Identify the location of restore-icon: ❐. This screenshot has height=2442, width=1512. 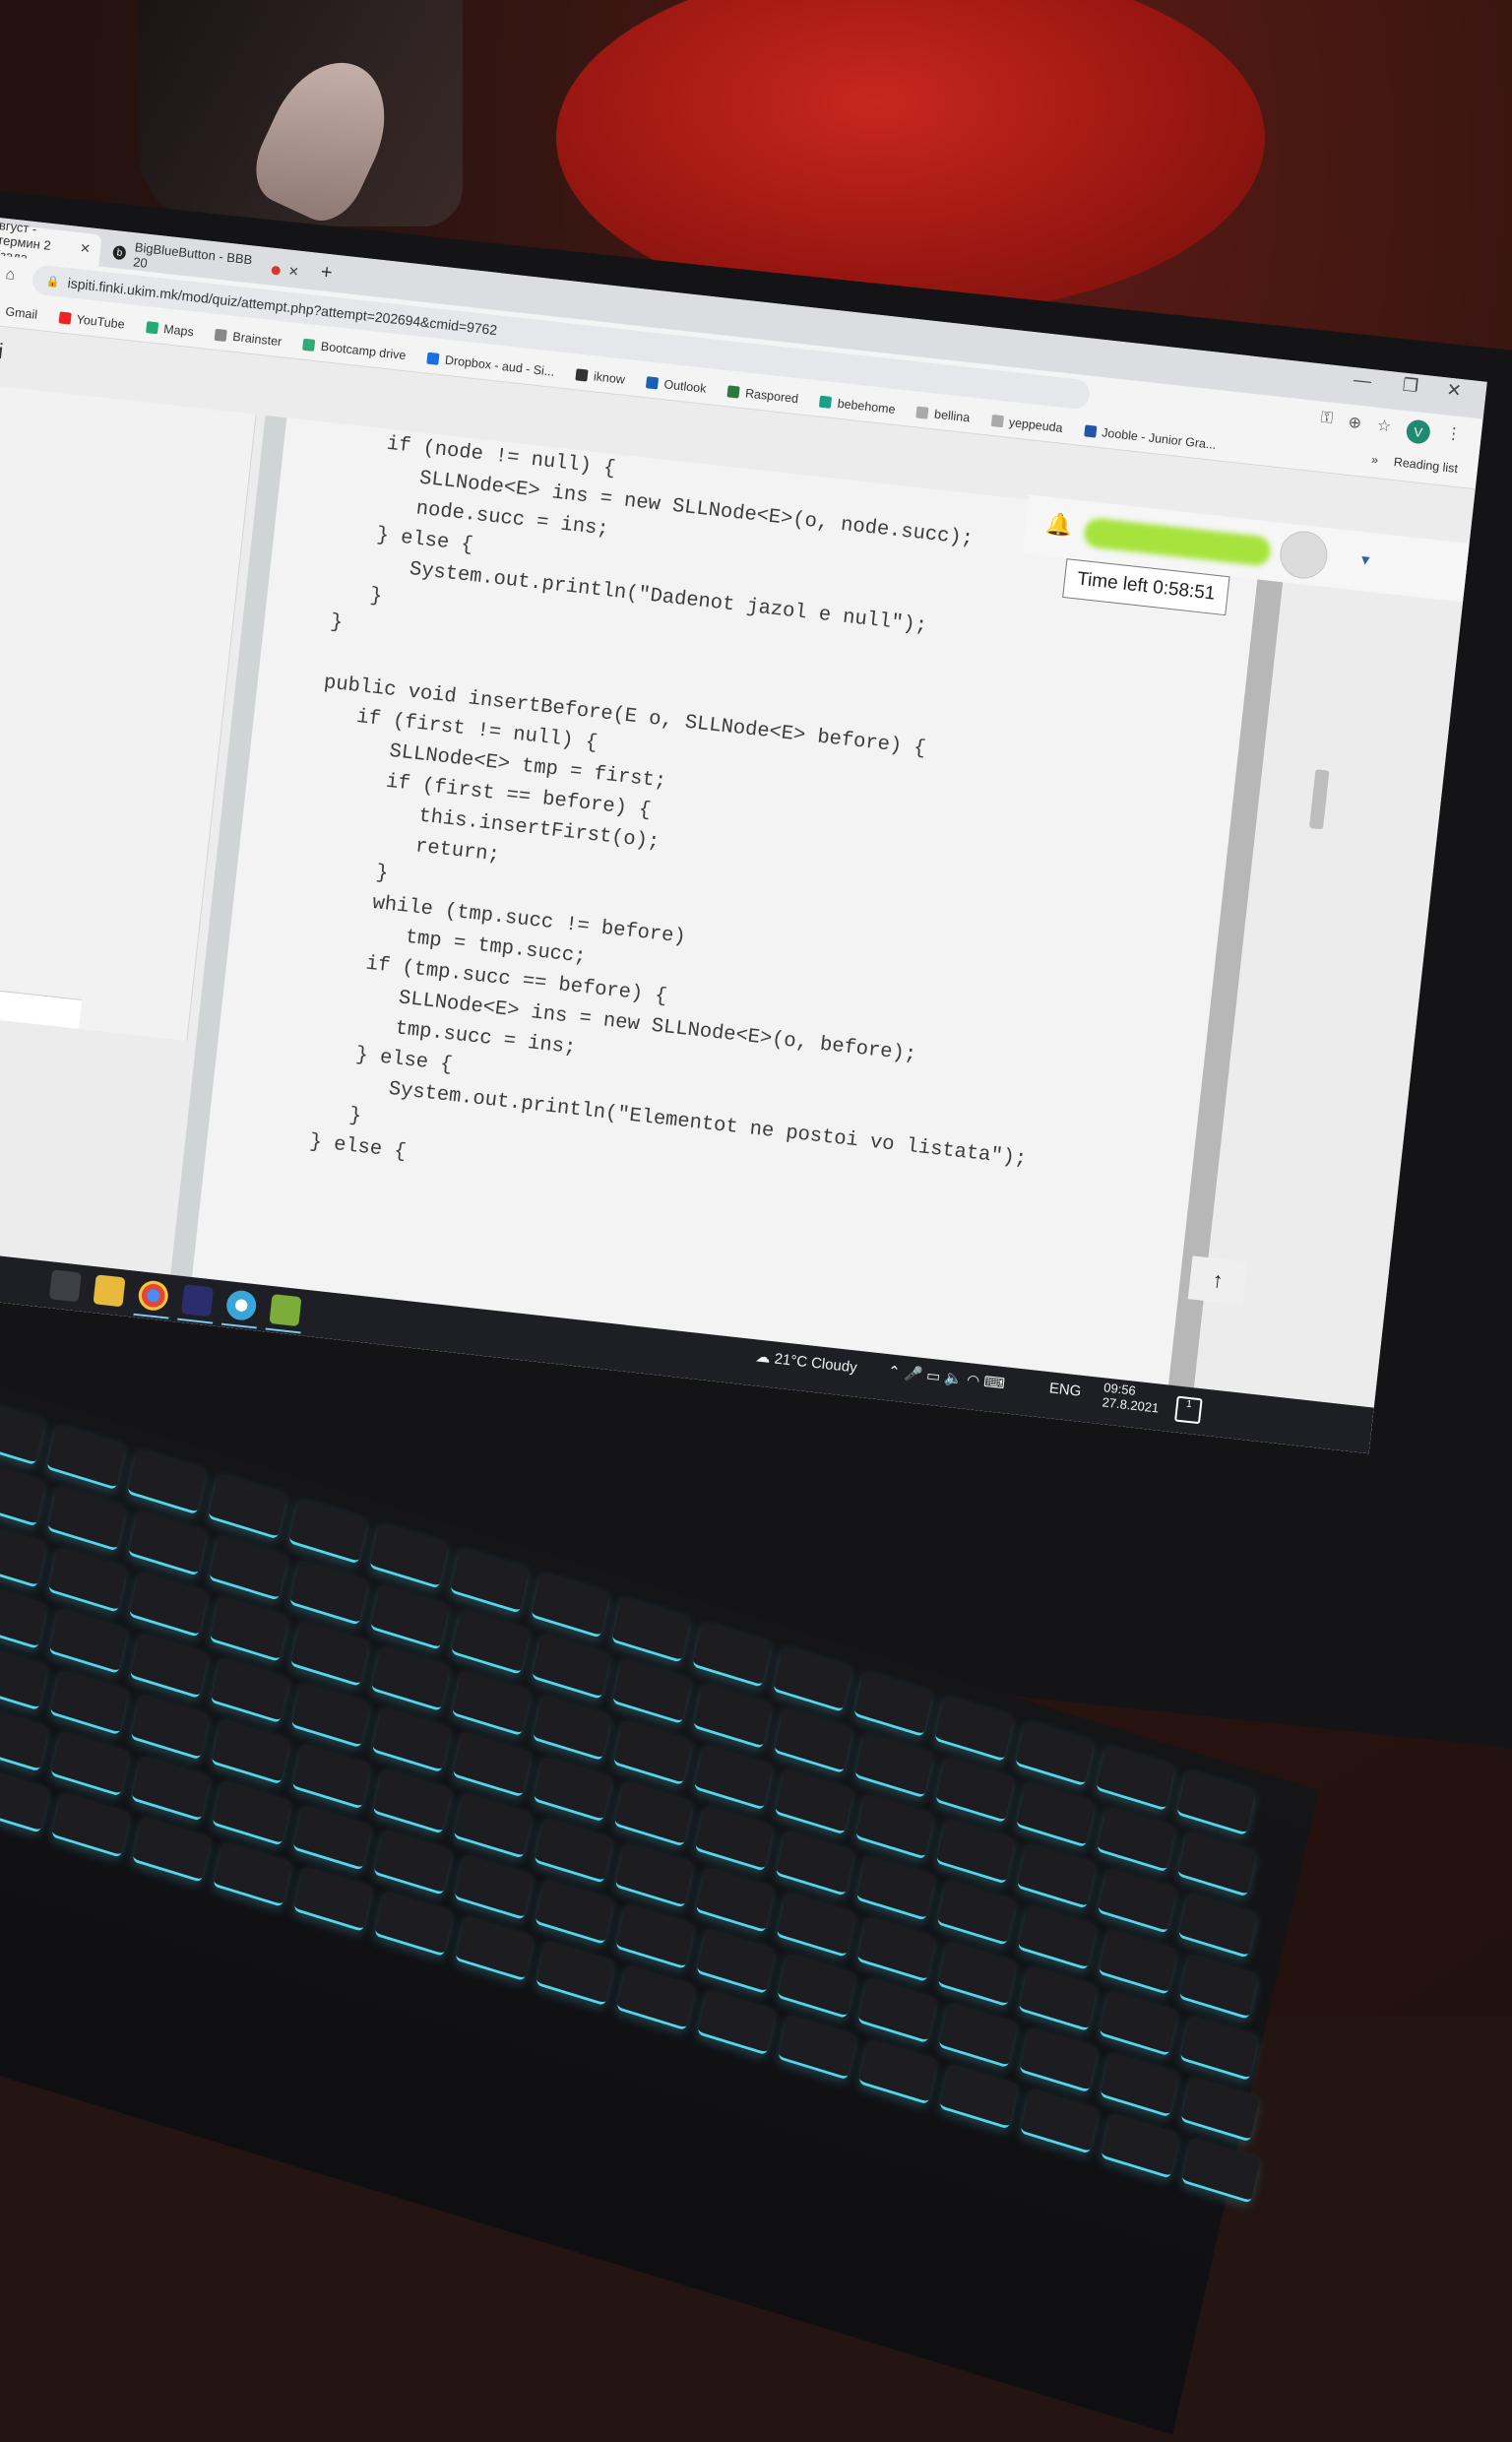
(1410, 386).